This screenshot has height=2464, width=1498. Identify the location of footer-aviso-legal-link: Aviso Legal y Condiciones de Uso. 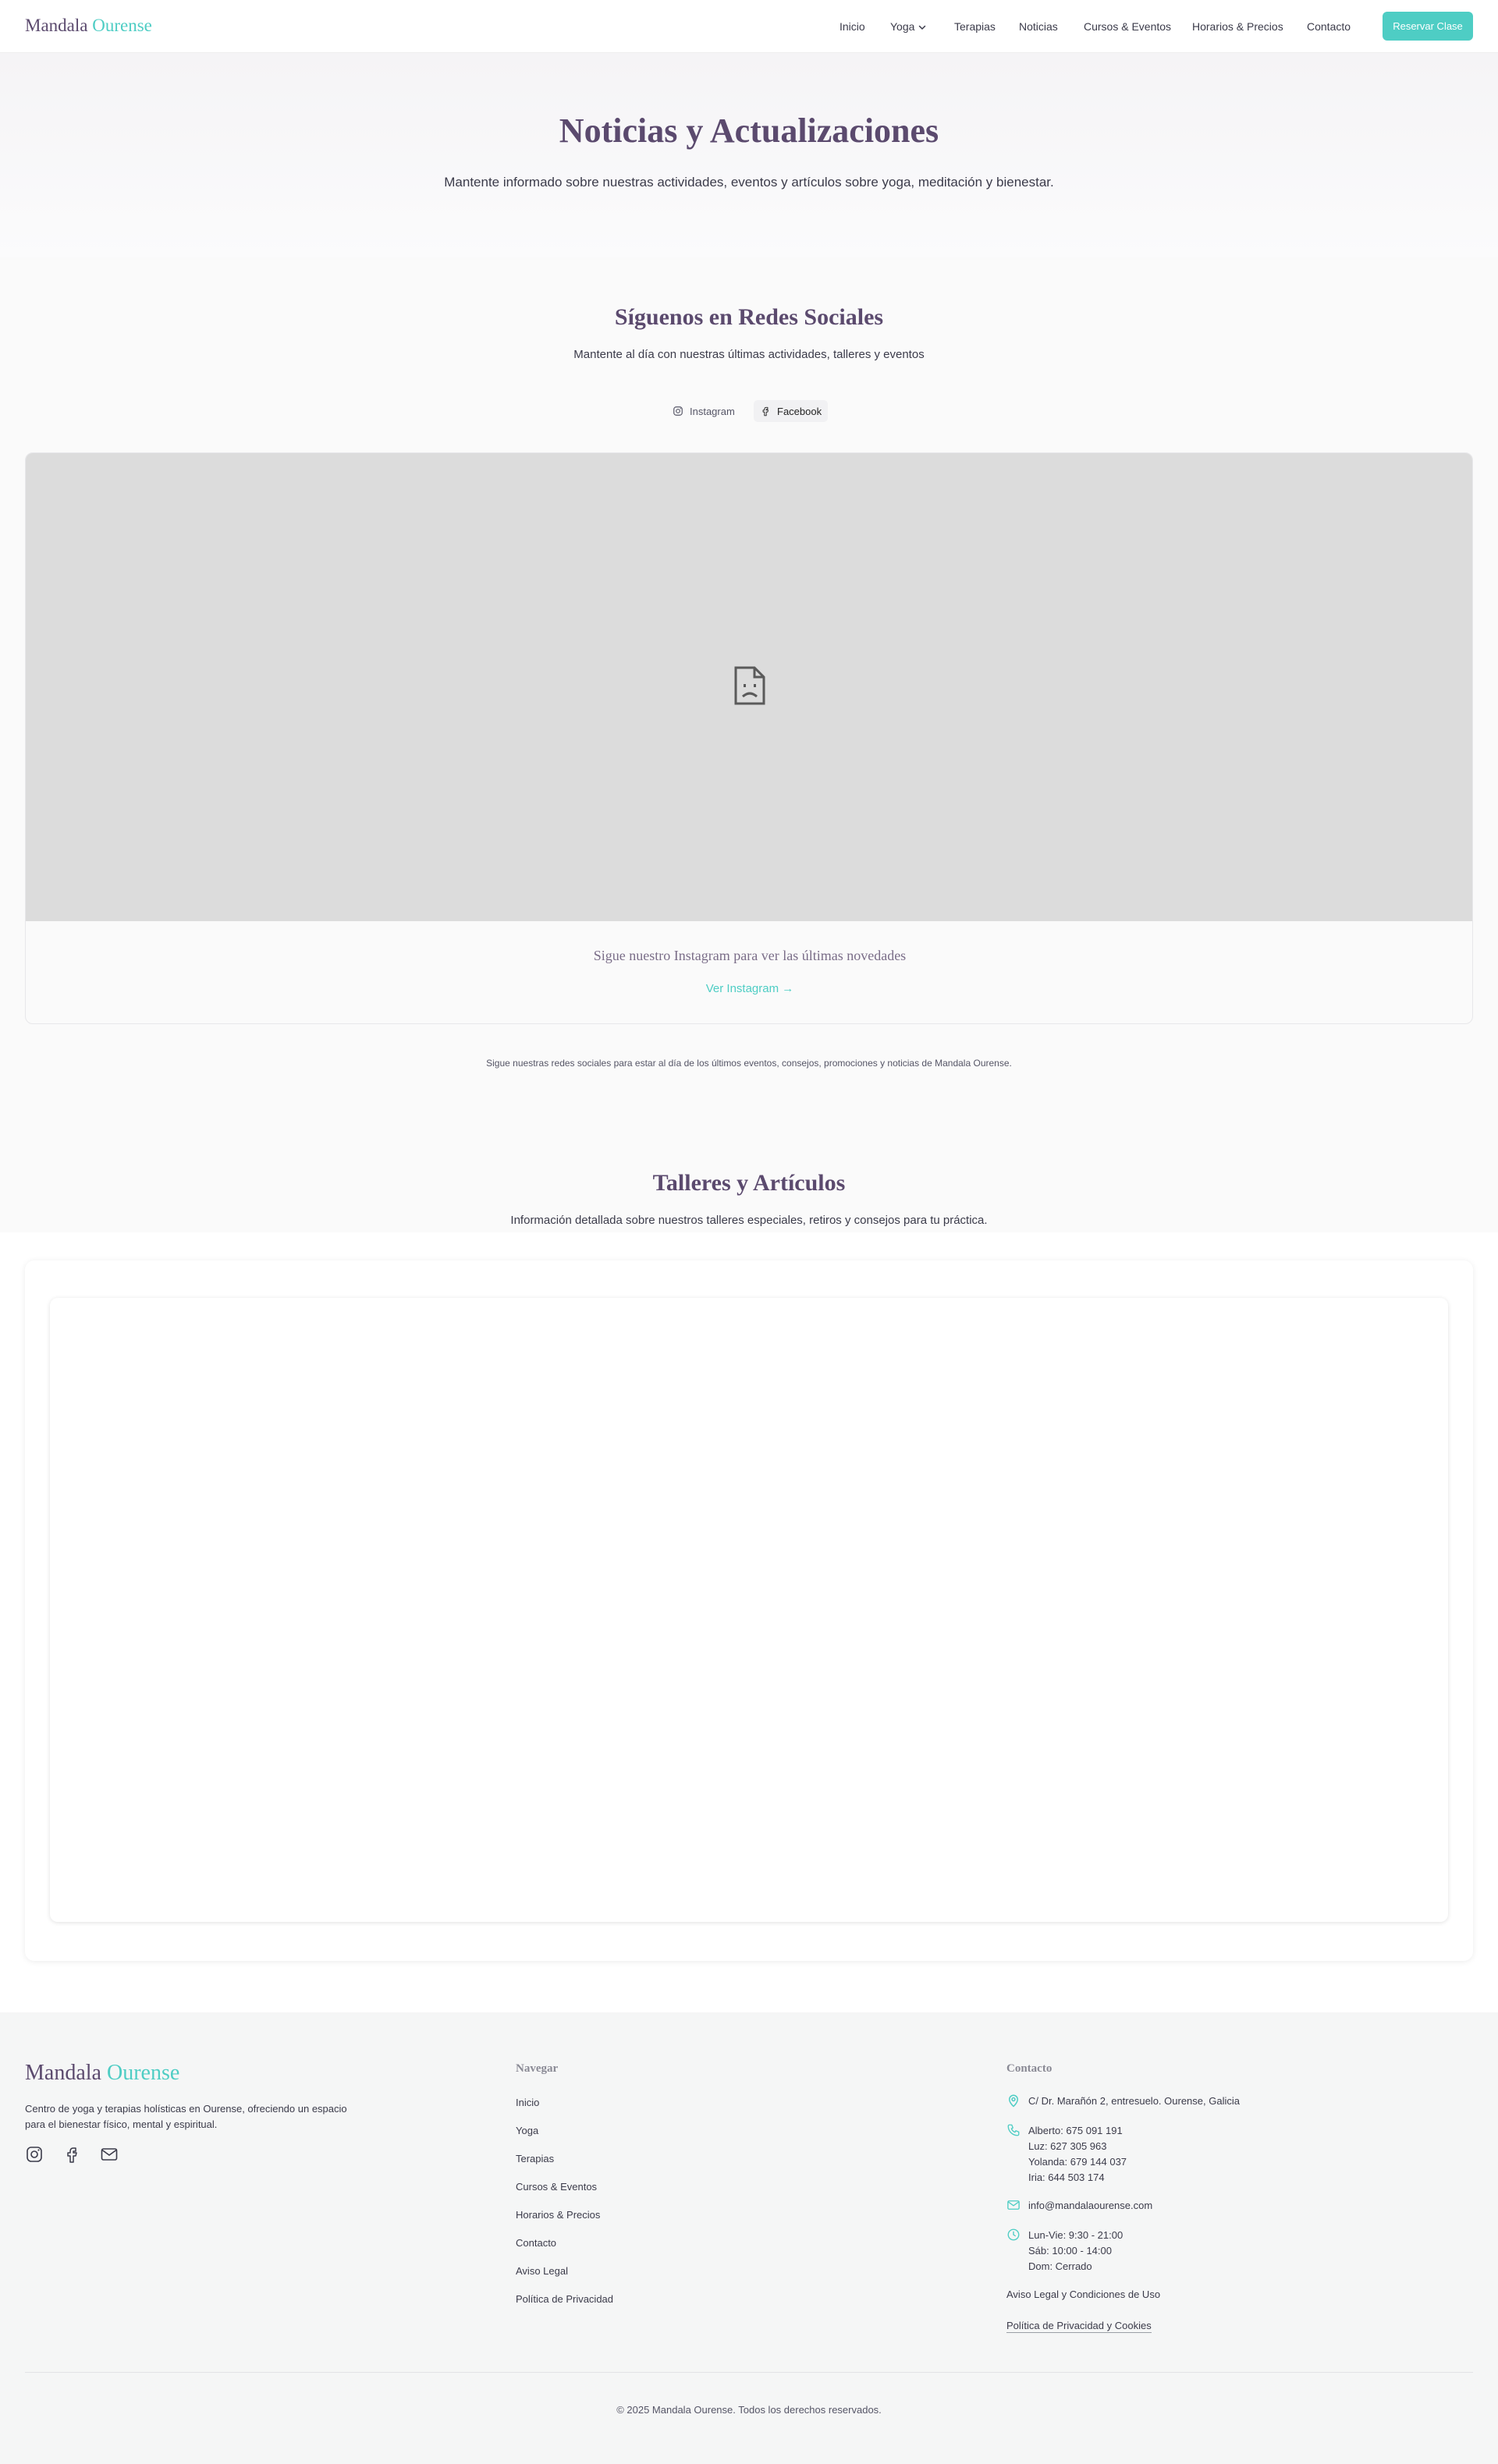
(1083, 2294).